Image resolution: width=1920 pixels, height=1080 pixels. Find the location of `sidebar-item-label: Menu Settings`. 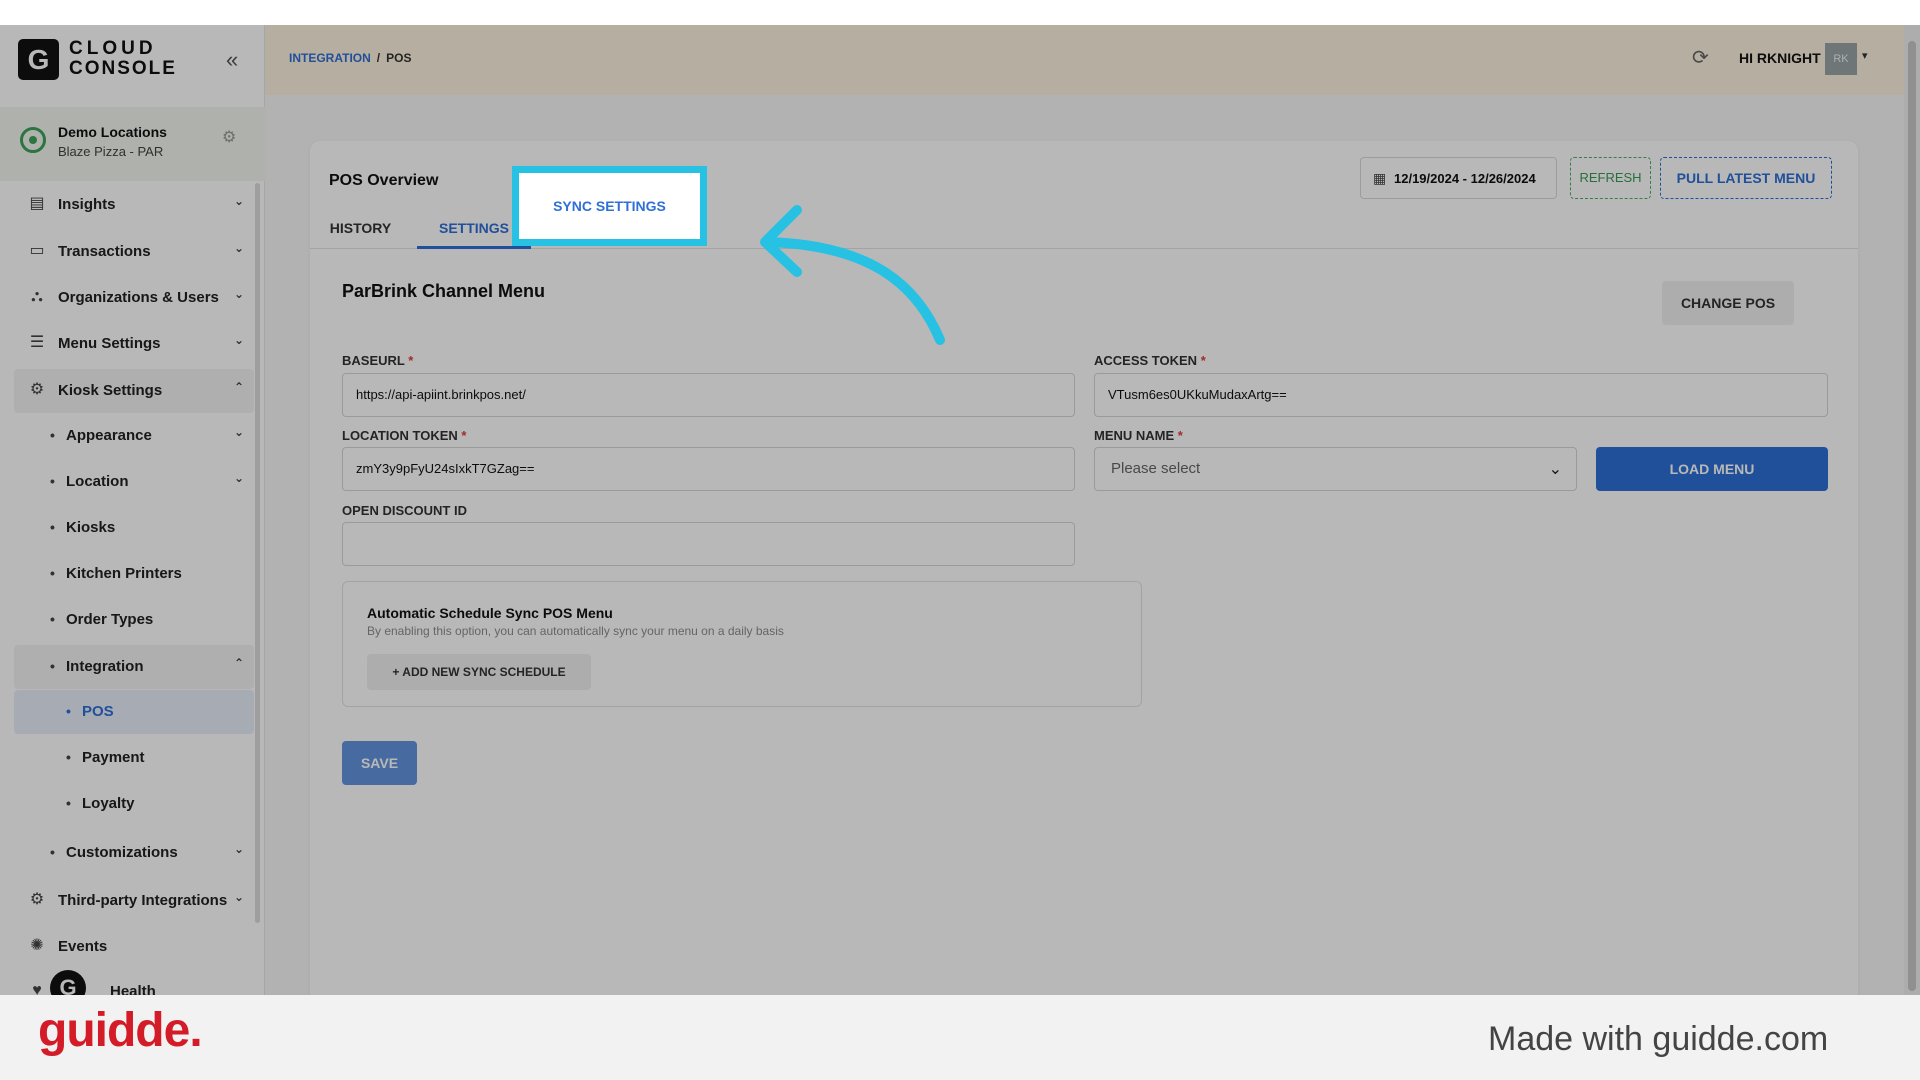

sidebar-item-label: Menu Settings is located at coordinates (109, 343).